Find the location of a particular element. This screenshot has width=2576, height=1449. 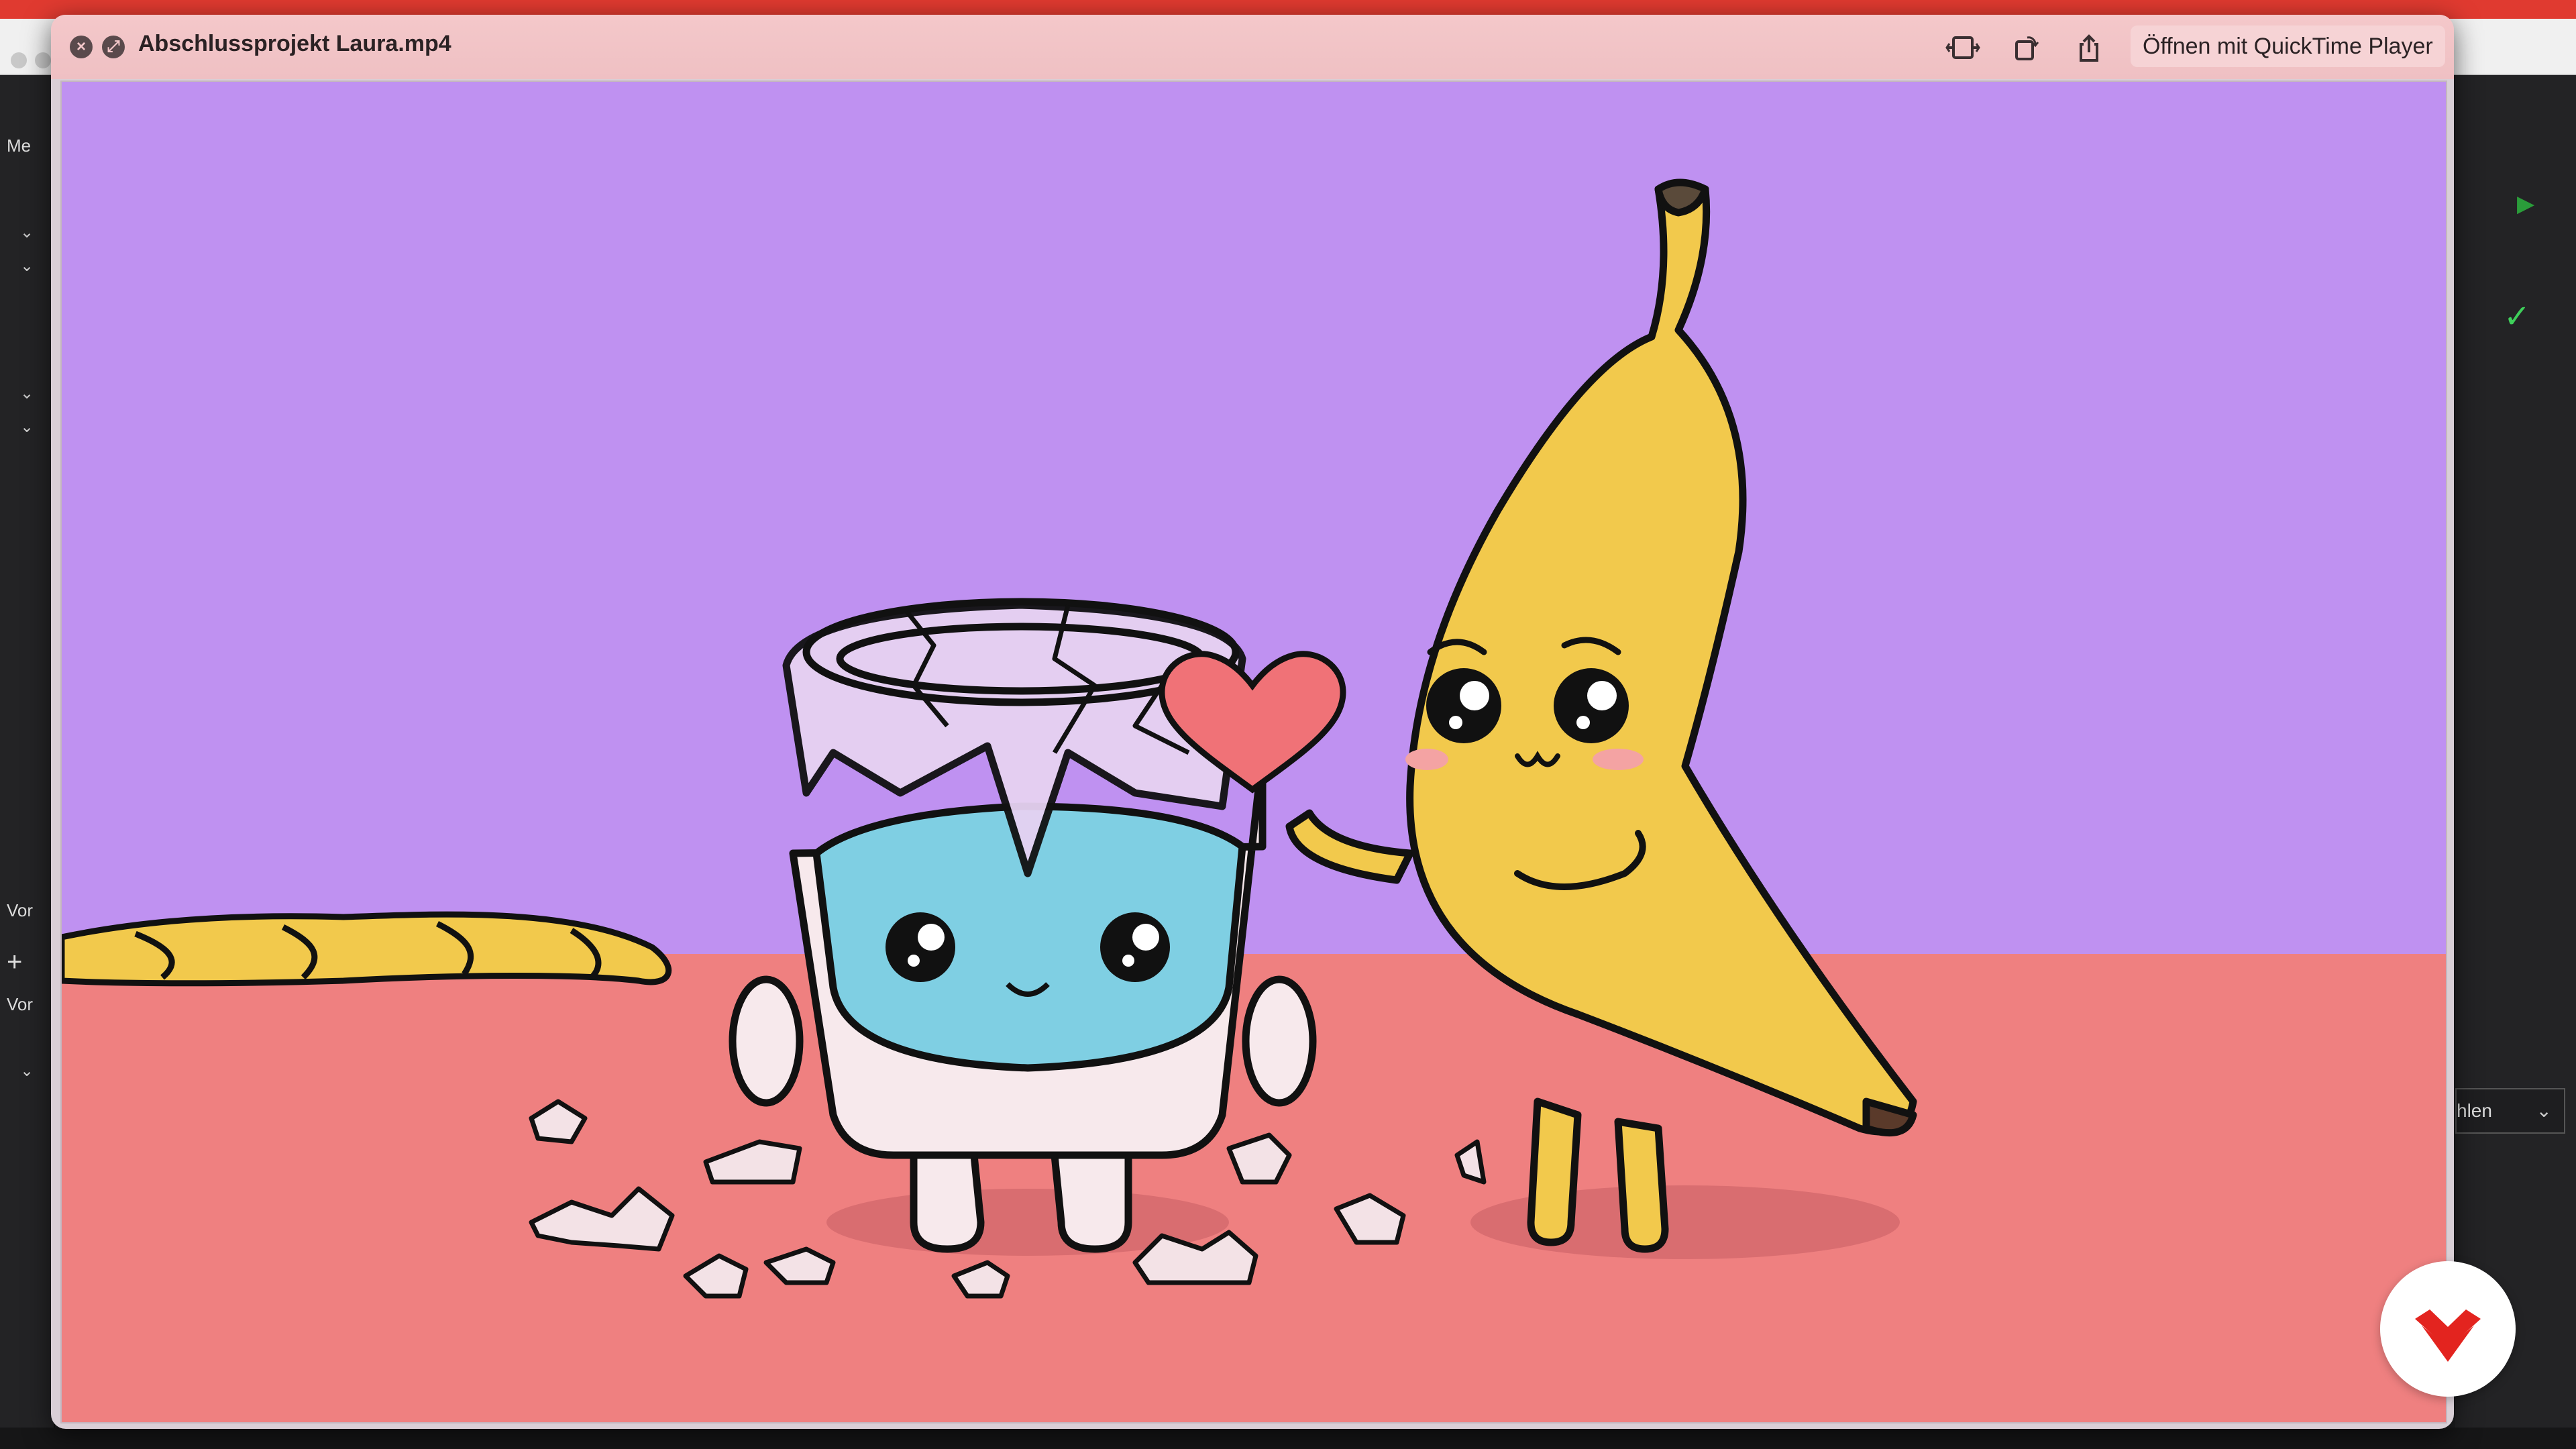

background-app-left-panel: Me ⌄ ⌄ ⌄ ⌄ Vor + Vor ⌄ is located at coordinates (27, 759).